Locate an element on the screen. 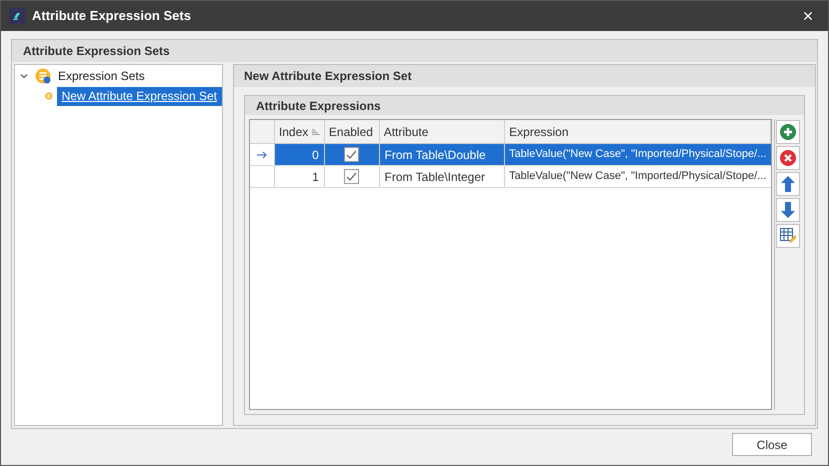 This screenshot has width=829, height=466. down-button is located at coordinates (788, 210).